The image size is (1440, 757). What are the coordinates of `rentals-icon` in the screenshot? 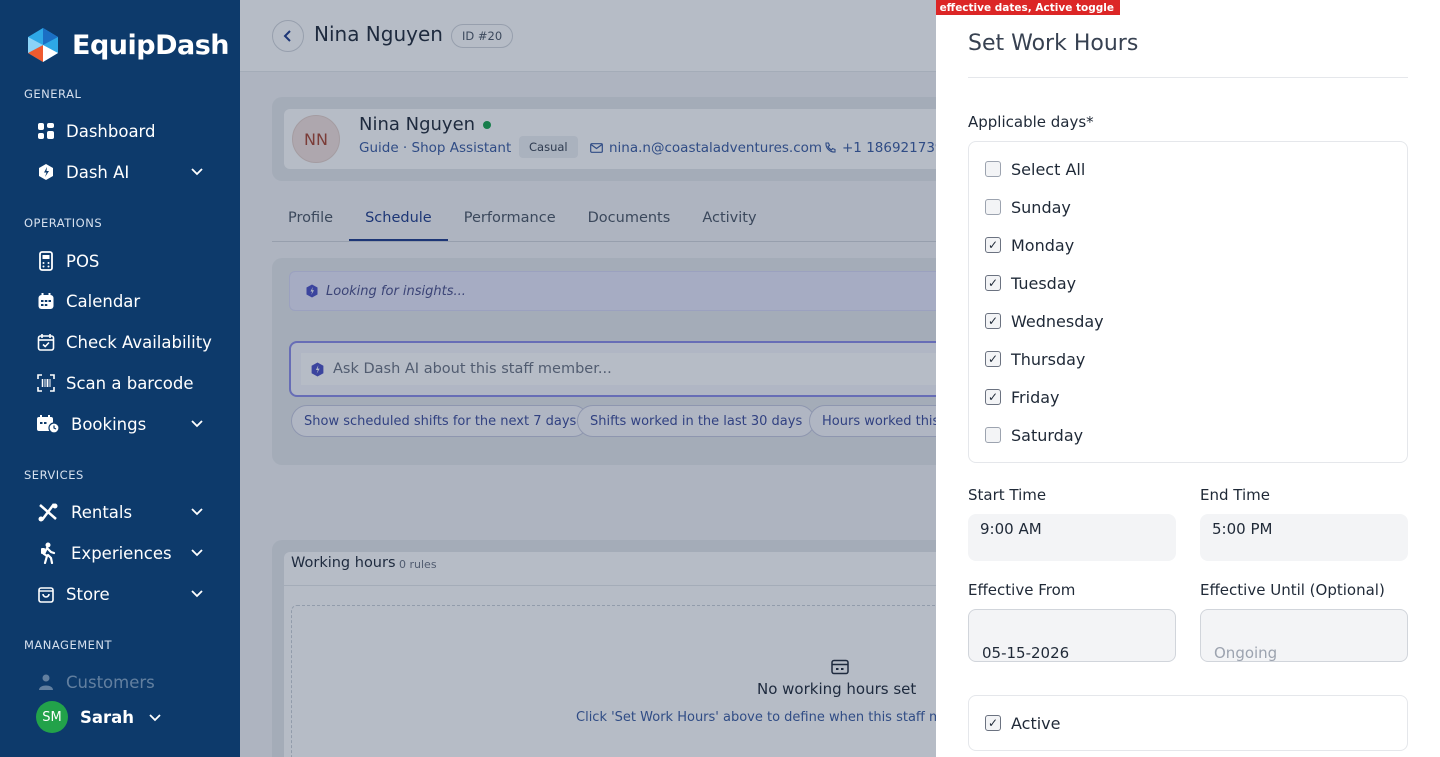 It's located at (48, 512).